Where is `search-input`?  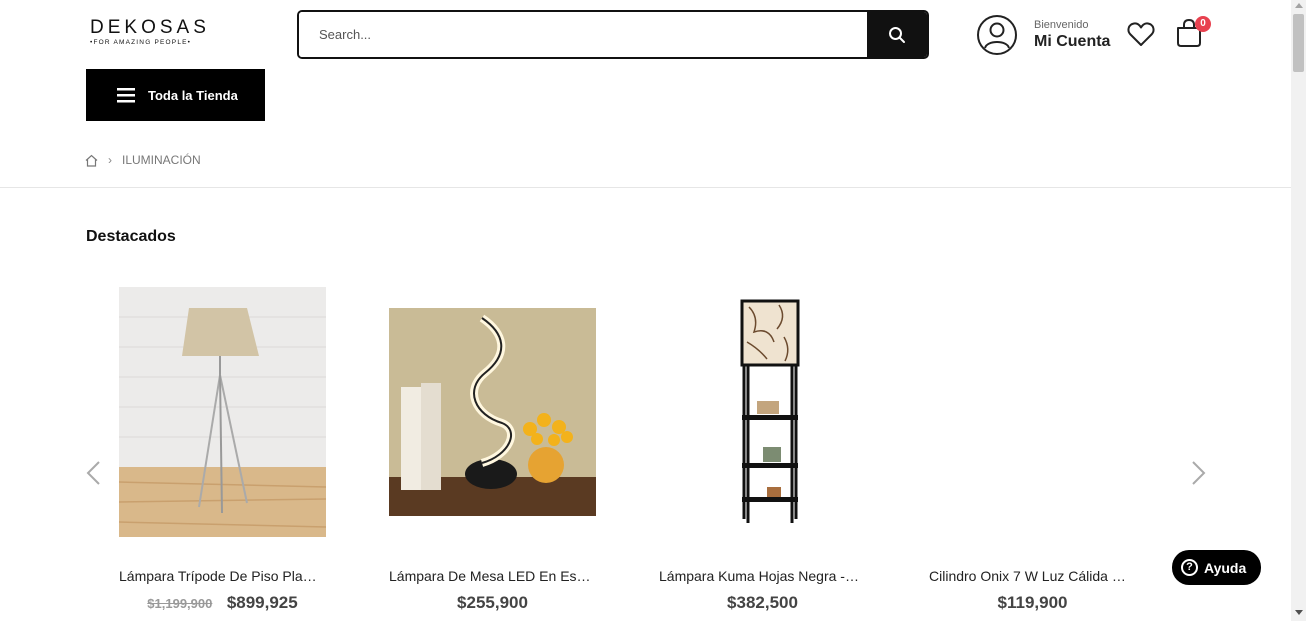
search-input is located at coordinates (583, 34).